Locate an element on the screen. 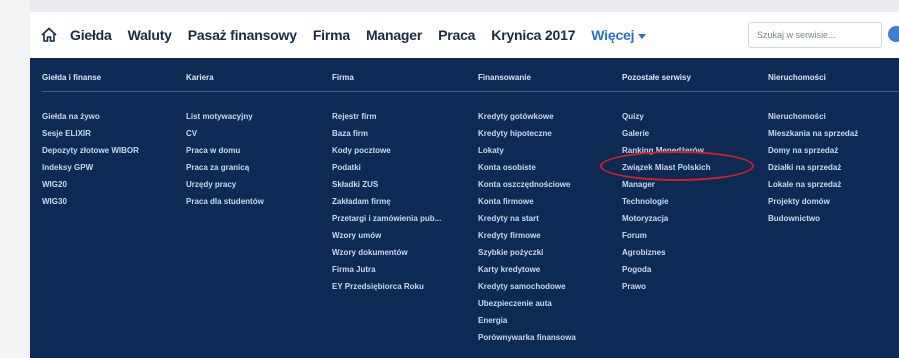 The width and height of the screenshot is (899, 358). menu-link: Konta oszczędnościowe is located at coordinates (553, 184).